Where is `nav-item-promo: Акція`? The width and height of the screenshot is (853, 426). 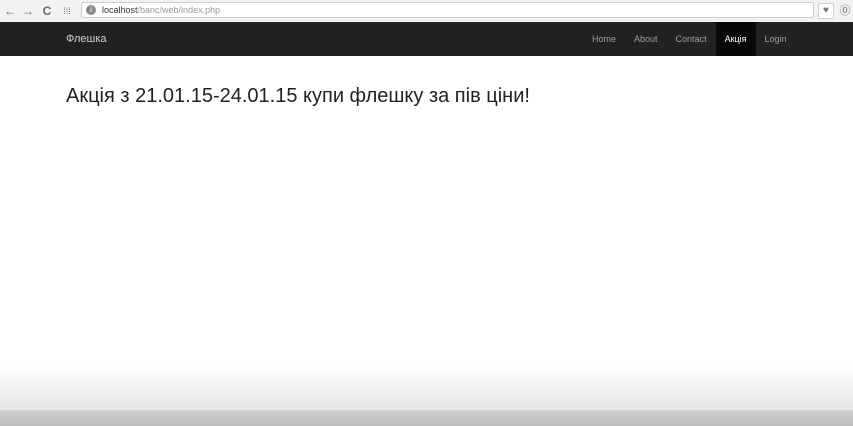
nav-item-promo: Акція is located at coordinates (735, 39).